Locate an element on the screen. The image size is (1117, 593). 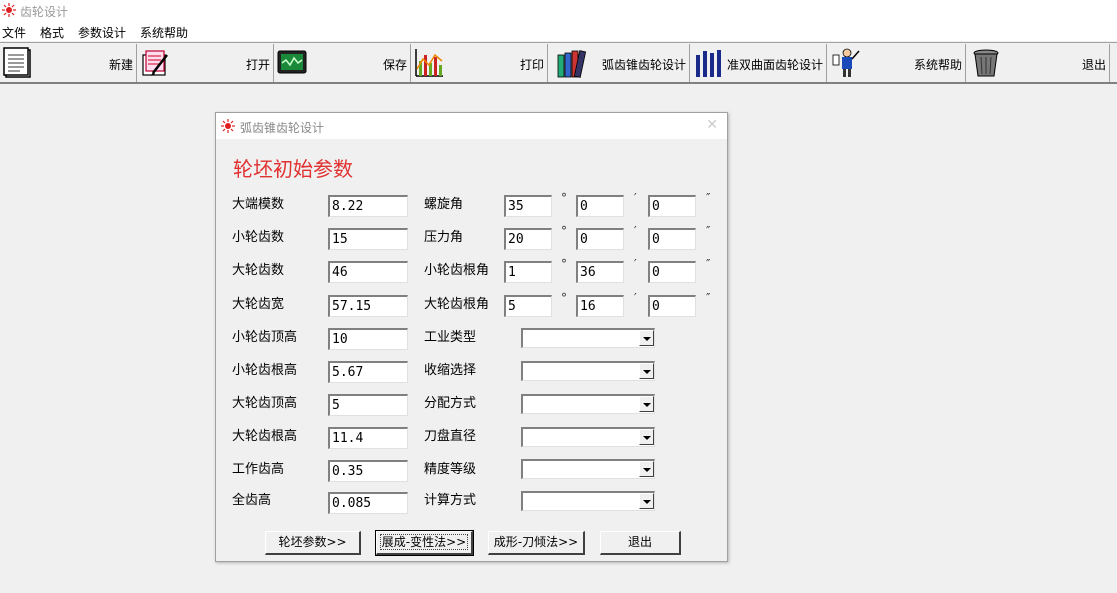
generating-modified-roll-button: 展成-变性法>> is located at coordinates (424, 543).